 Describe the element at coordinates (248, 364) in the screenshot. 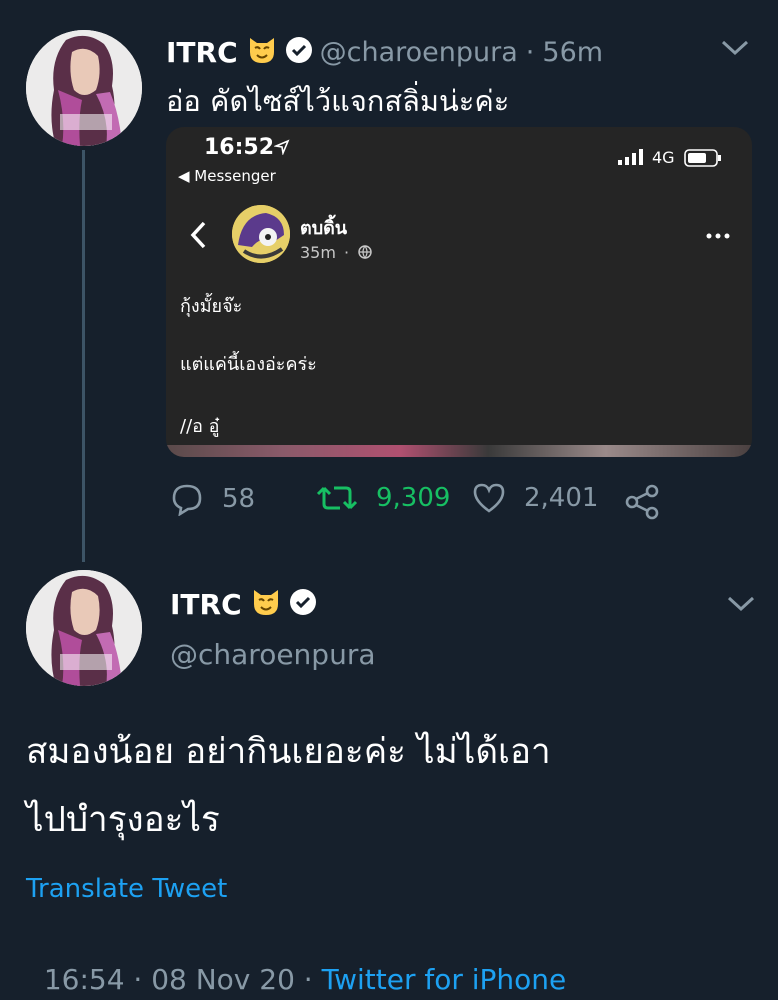

I see `message-2: แต่แค่นี้เองอ่ะคร่ะ` at that location.